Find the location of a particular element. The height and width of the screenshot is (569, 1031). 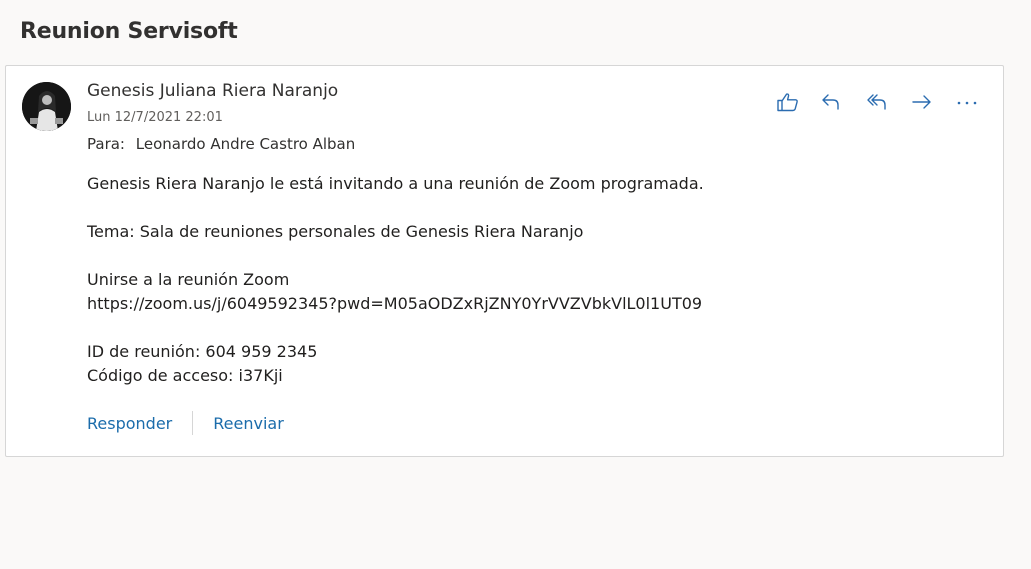

more-icon is located at coordinates (967, 103).